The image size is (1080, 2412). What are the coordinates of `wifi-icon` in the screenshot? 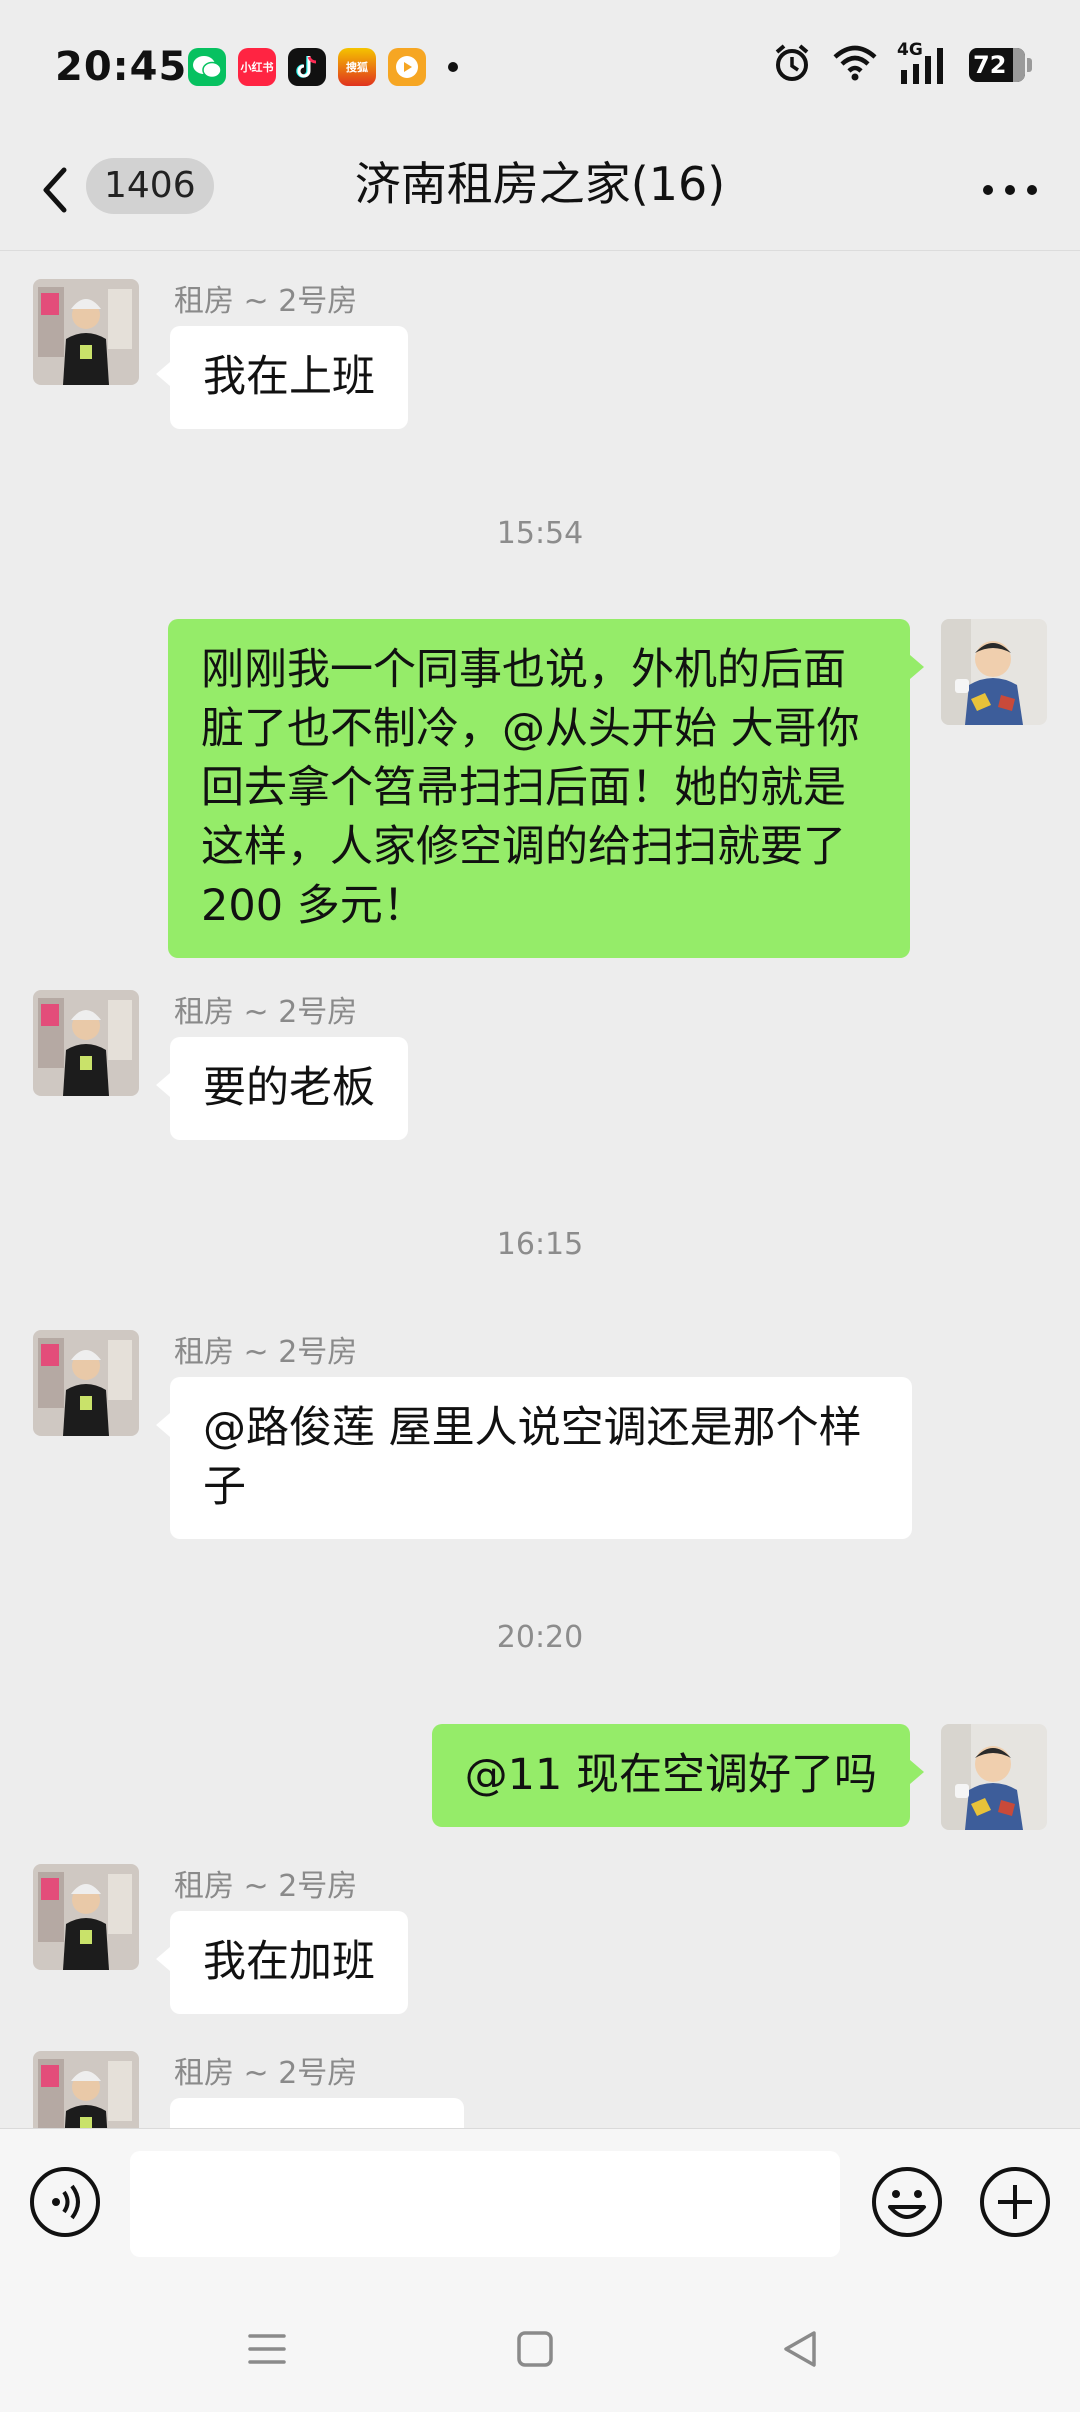 It's located at (855, 65).